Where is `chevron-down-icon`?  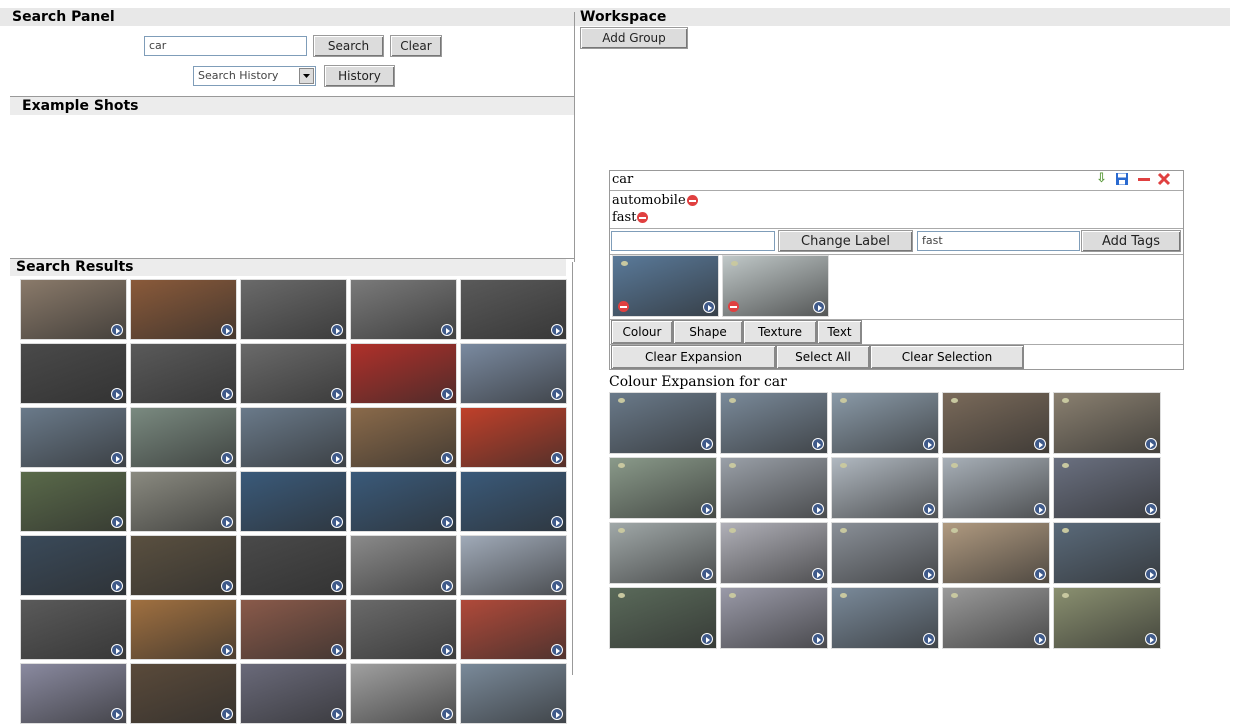
chevron-down-icon is located at coordinates (306, 76).